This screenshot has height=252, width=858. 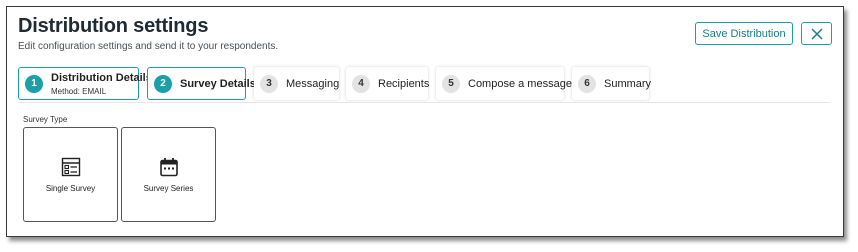 What do you see at coordinates (168, 188) in the screenshot?
I see `survey-series-label: Survey Series` at bounding box center [168, 188].